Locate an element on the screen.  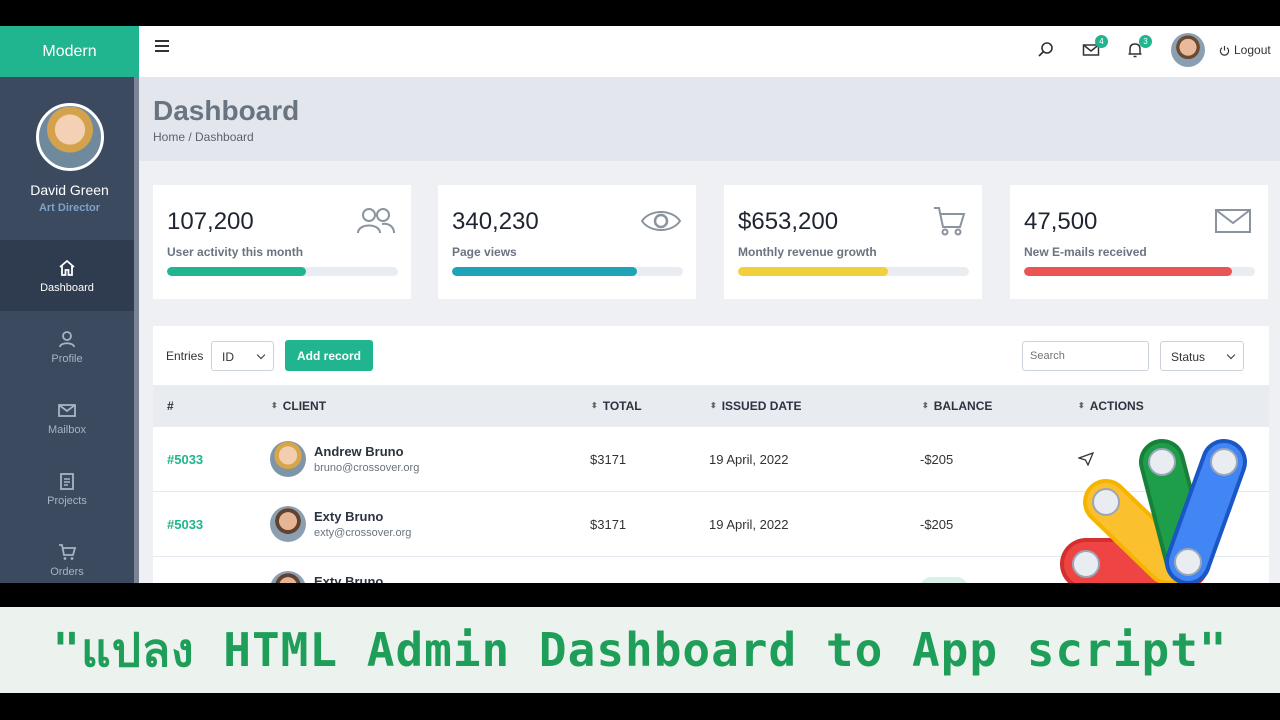
column-header-total: ⬍ TOTAL is located at coordinates (616, 406).